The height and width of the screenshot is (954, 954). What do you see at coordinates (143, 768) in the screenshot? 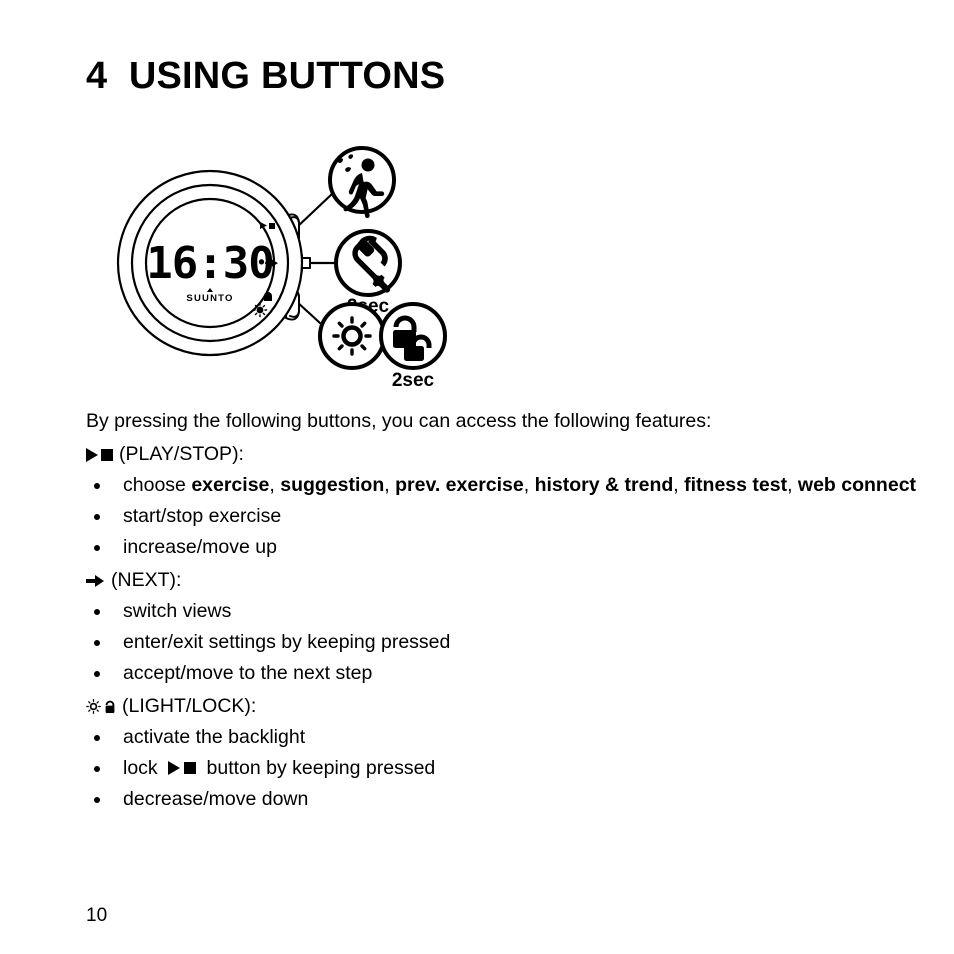
I see `lock-text-prefix: lock` at bounding box center [143, 768].